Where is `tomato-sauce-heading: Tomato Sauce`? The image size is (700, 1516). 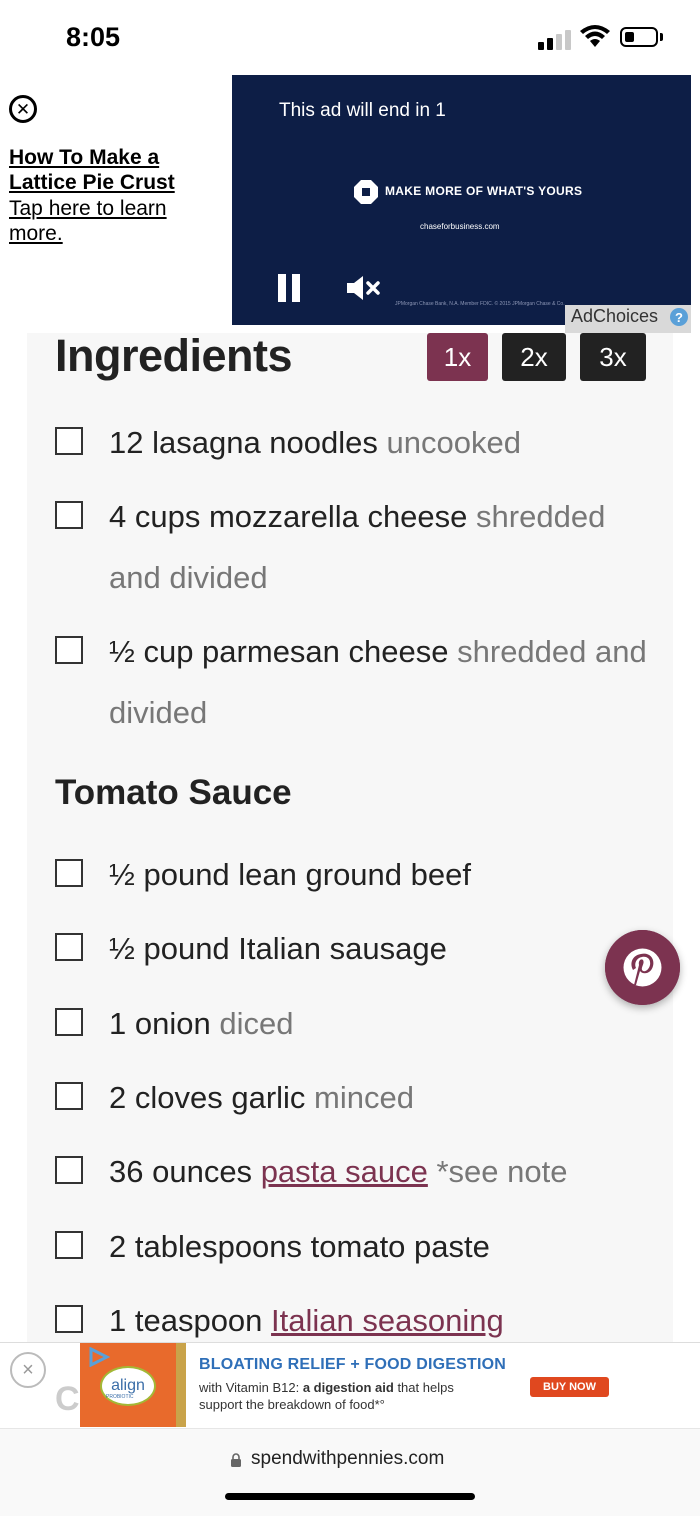 tomato-sauce-heading: Tomato Sauce is located at coordinates (173, 792).